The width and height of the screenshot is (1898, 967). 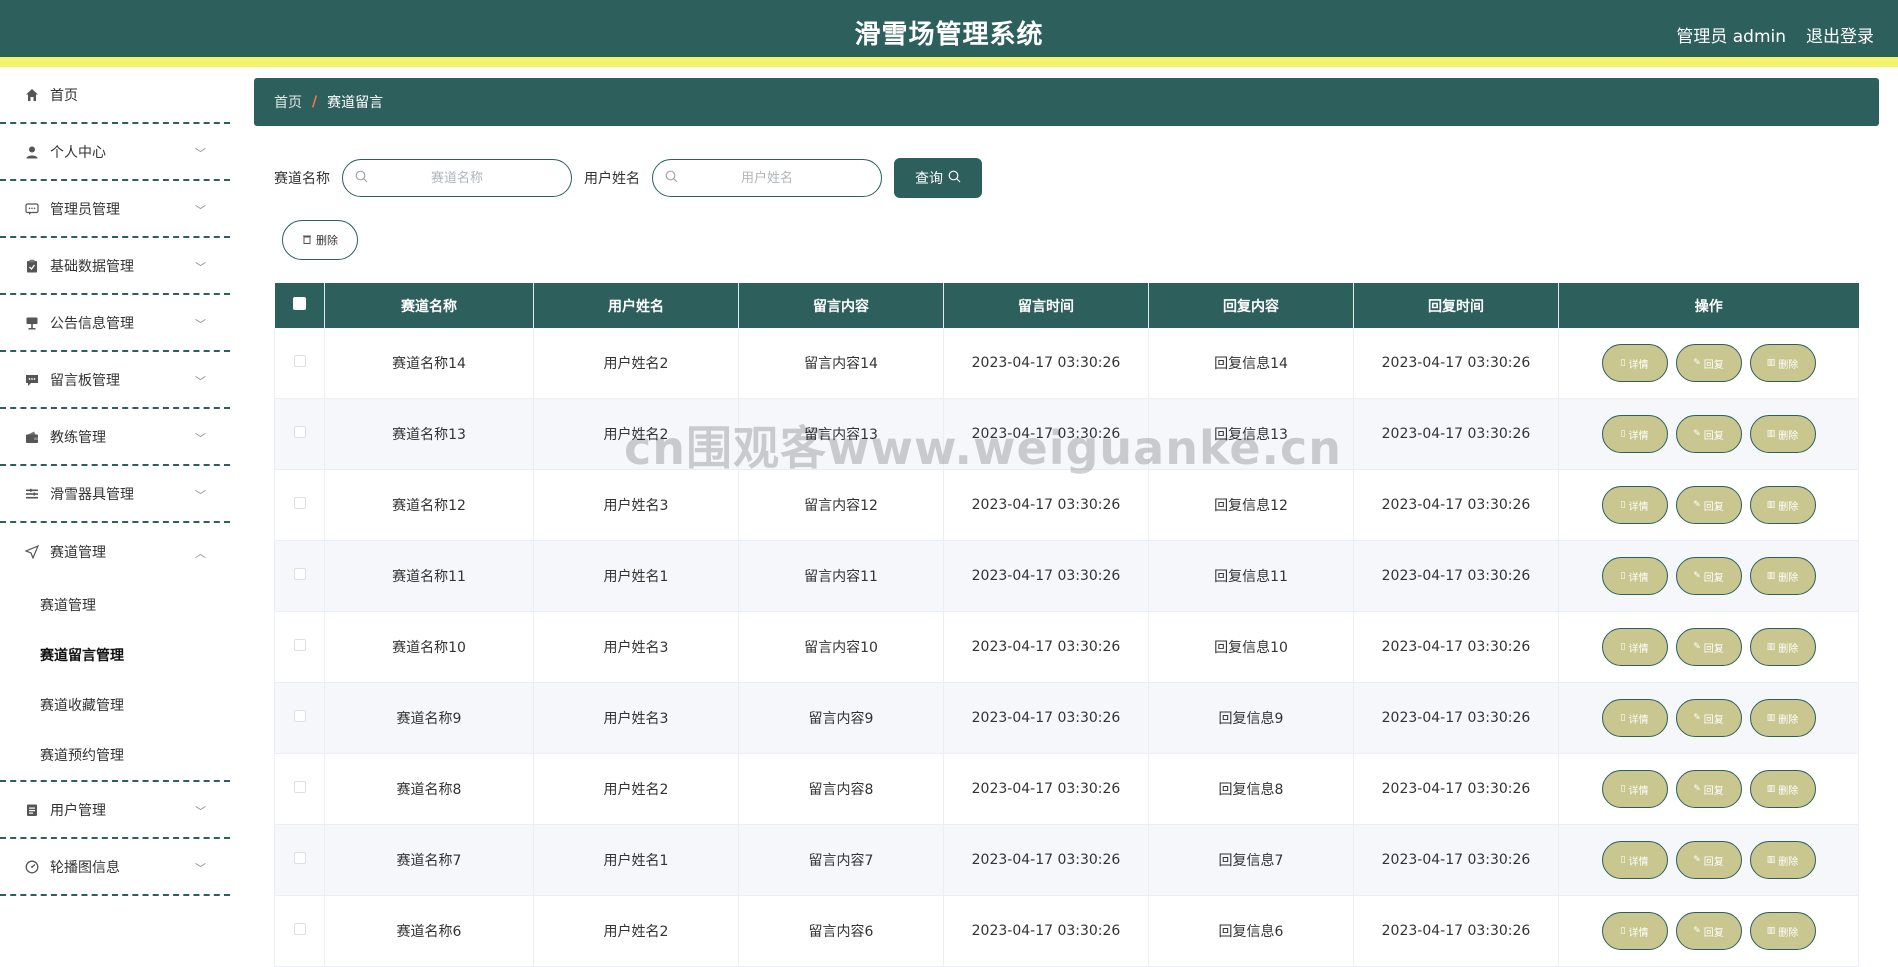 I want to click on sidebar-item-equipment: 滑雪器具管理 ﹀, so click(x=115, y=494).